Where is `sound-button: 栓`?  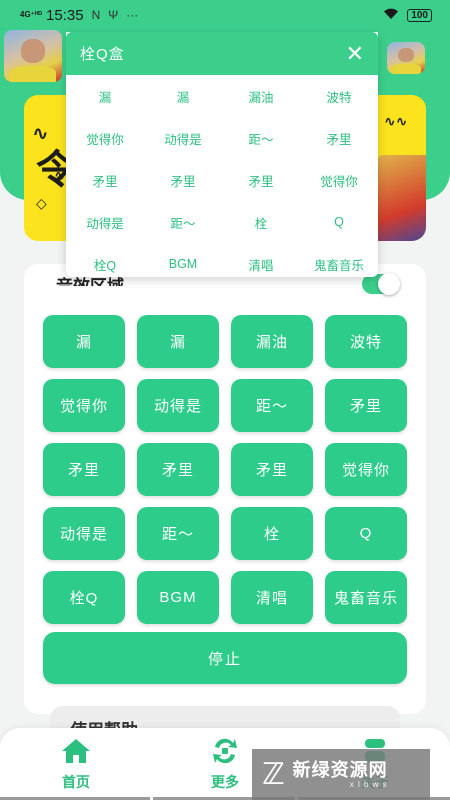
sound-button: 栓 is located at coordinates (272, 533).